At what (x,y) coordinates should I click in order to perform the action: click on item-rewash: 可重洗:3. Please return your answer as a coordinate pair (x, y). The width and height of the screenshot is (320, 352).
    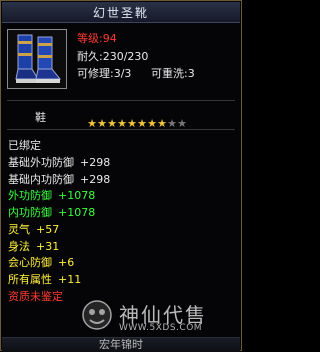
    Looking at the image, I should click on (173, 73).